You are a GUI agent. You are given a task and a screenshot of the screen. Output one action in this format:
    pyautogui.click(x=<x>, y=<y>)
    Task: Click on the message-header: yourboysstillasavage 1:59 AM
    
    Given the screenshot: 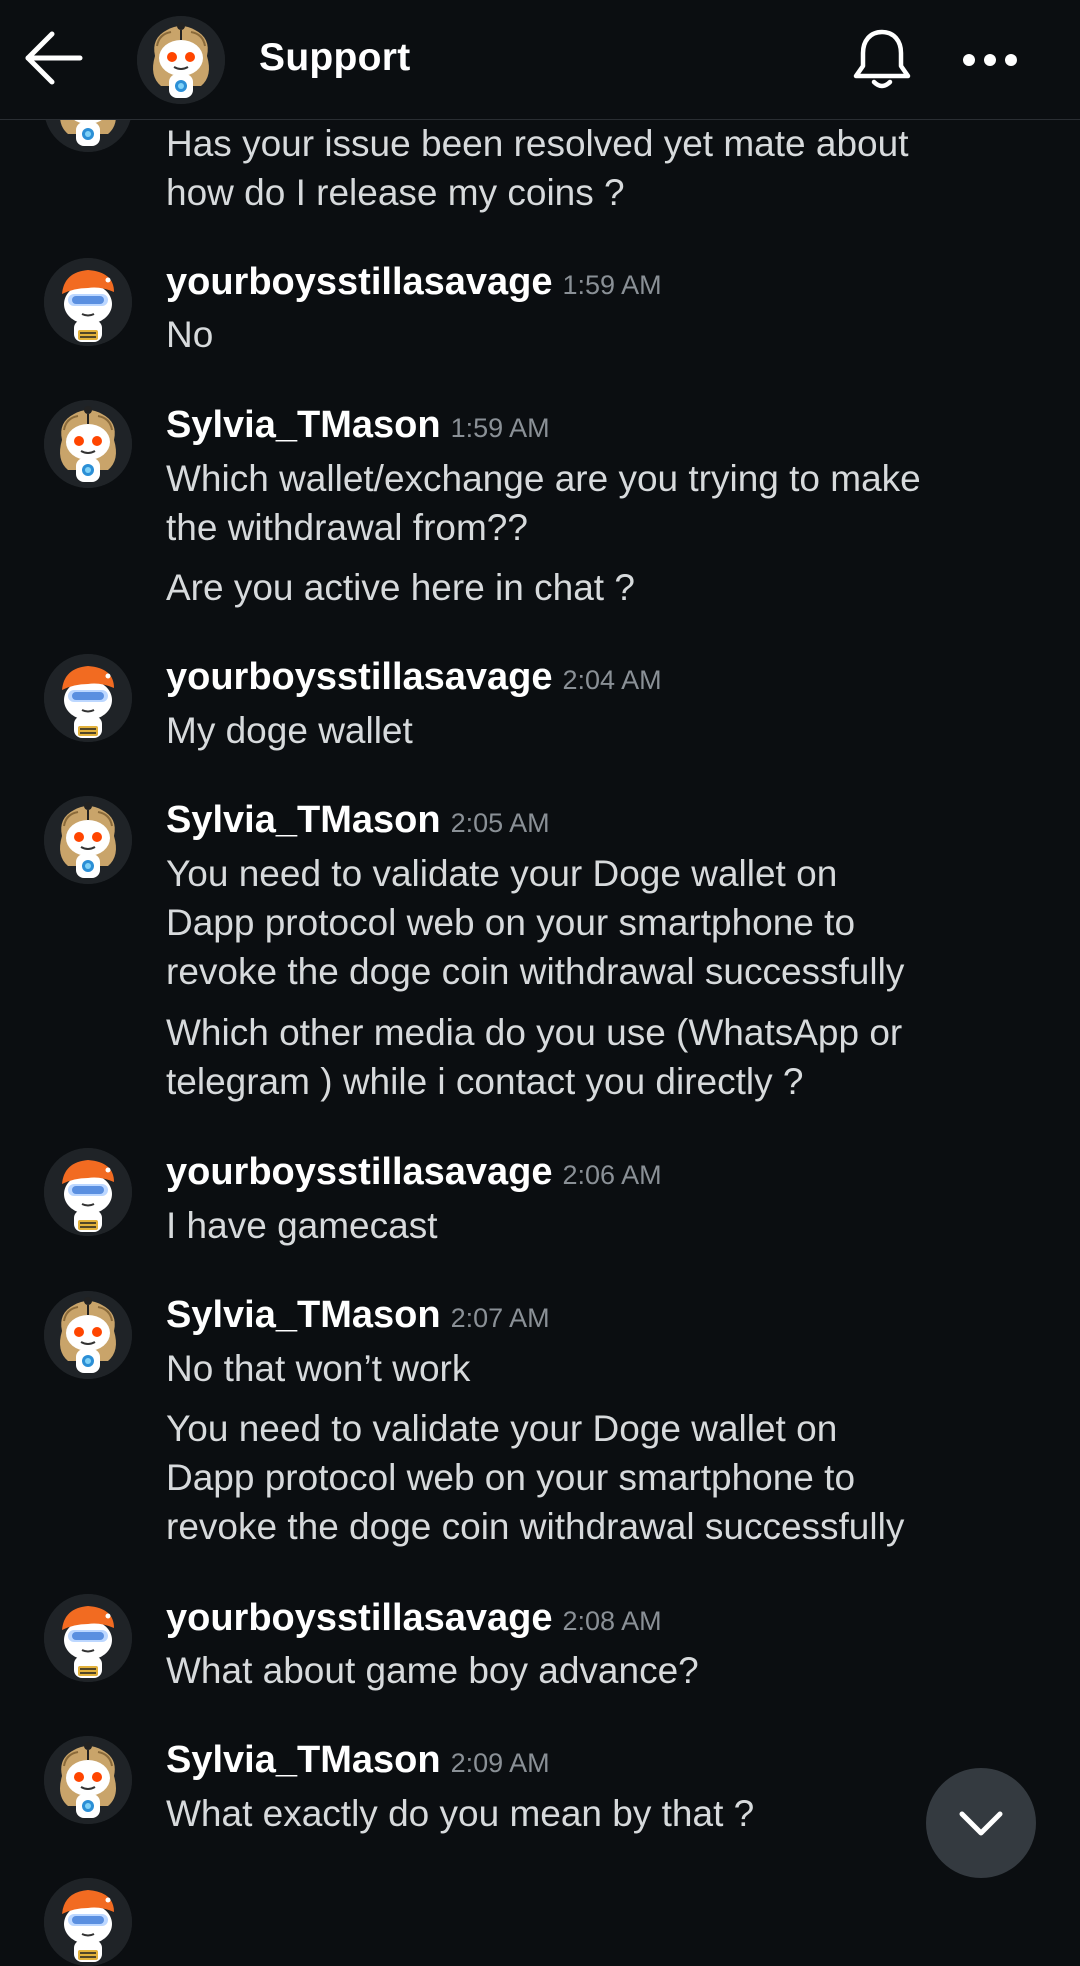 What is the action you would take?
    pyautogui.click(x=414, y=282)
    